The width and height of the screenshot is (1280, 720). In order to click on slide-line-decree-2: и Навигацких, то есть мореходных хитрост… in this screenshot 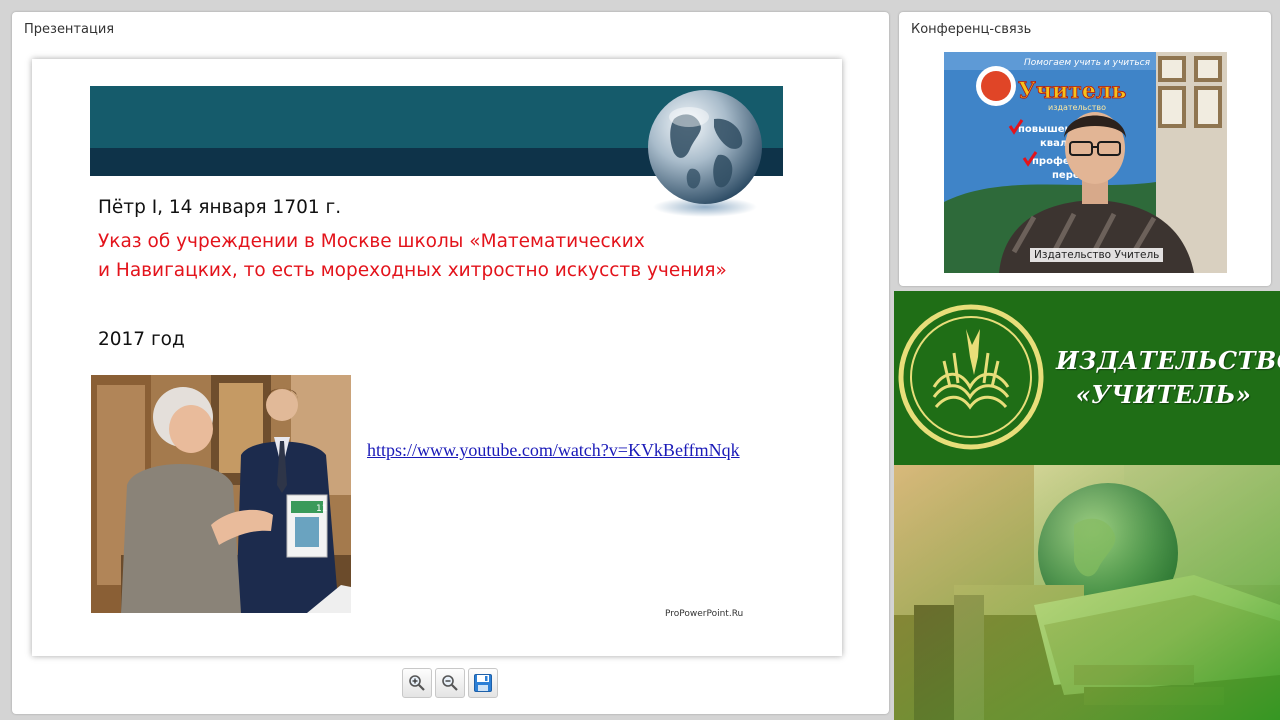, I will do `click(412, 270)`.